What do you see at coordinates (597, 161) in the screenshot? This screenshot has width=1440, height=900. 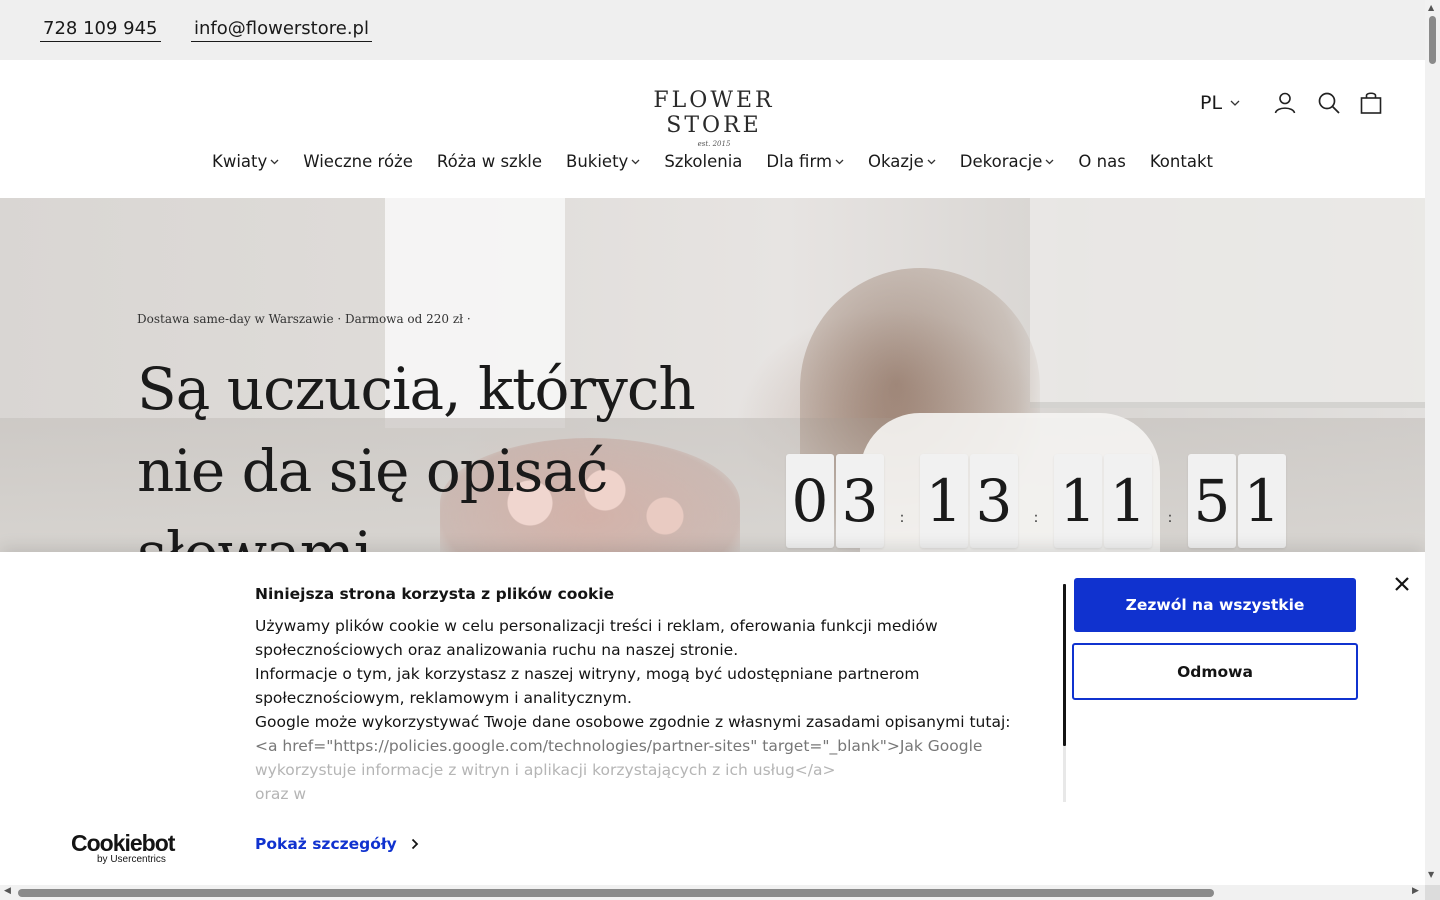 I see `nav-label: Bukiety` at bounding box center [597, 161].